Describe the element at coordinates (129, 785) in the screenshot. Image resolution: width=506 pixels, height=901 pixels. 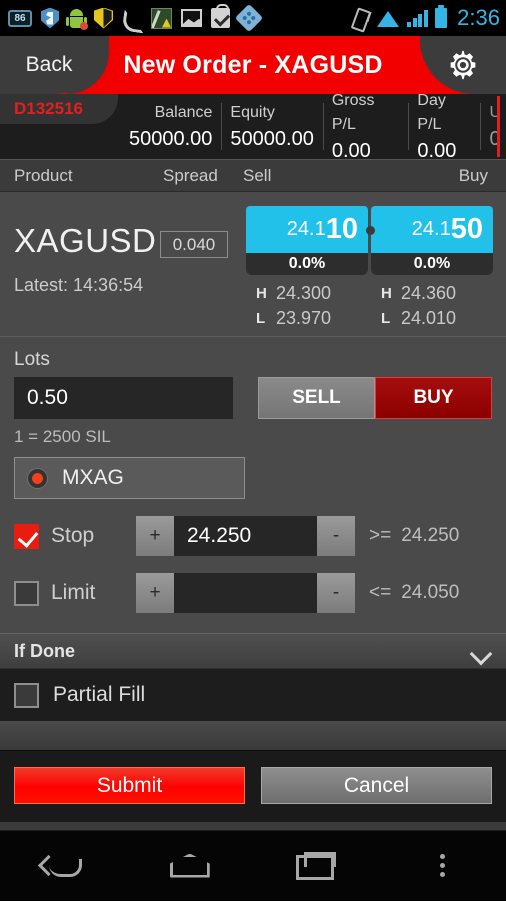
I see `submit-button: Submit` at that location.